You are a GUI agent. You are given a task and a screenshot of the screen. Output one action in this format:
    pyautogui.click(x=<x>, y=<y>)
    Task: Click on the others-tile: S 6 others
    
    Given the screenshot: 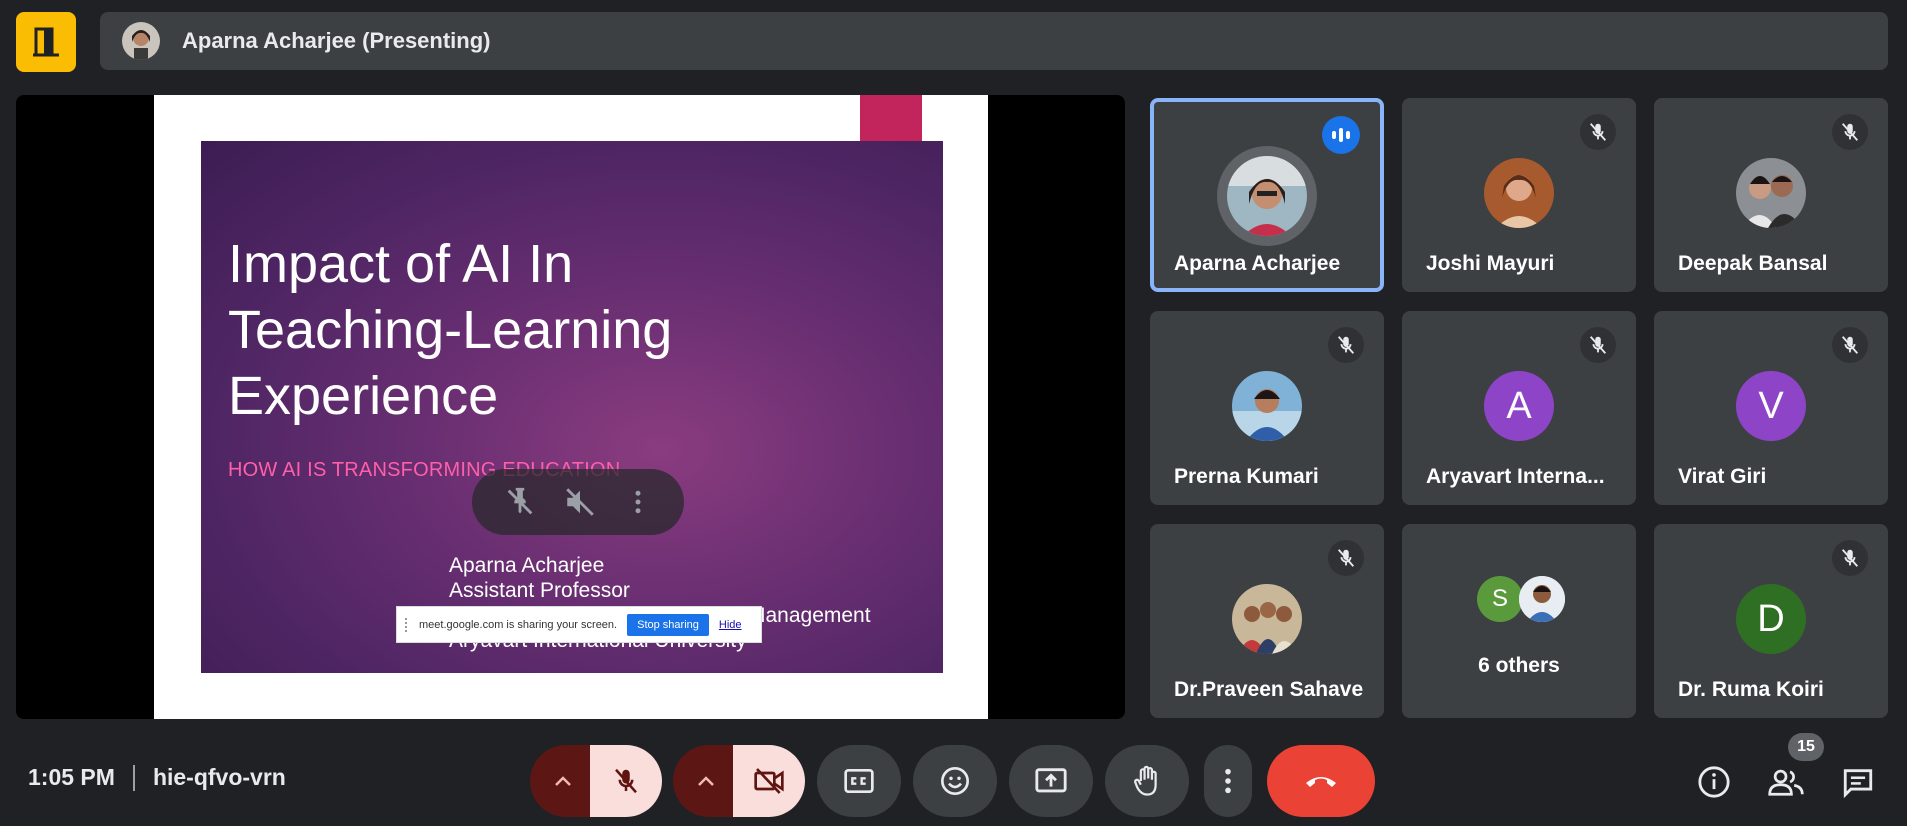 What is the action you would take?
    pyautogui.click(x=1519, y=621)
    